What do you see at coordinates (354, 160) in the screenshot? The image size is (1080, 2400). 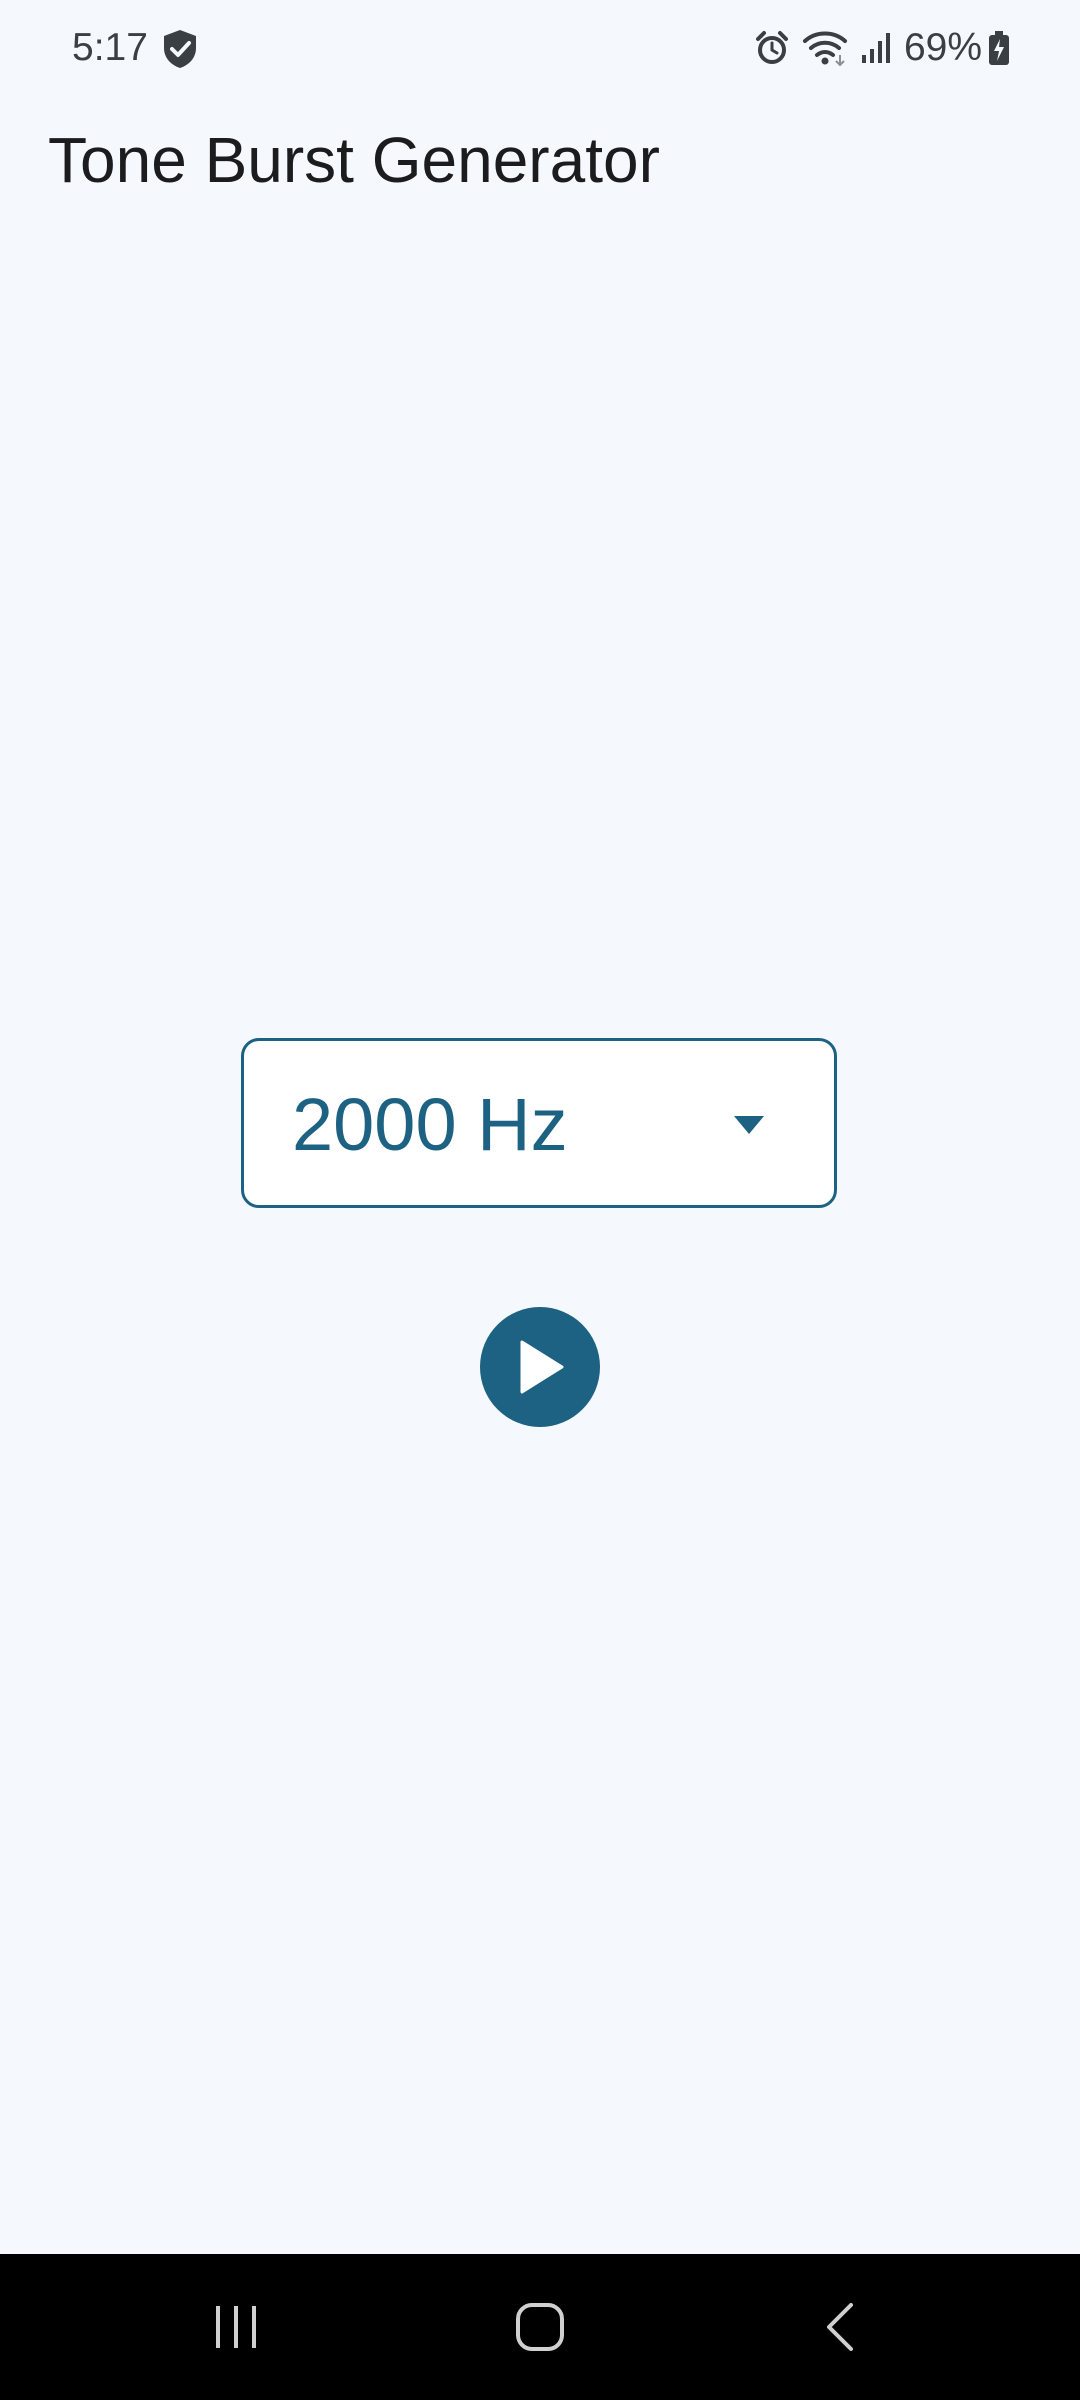 I see `page-title: Tone Burst Generator` at bounding box center [354, 160].